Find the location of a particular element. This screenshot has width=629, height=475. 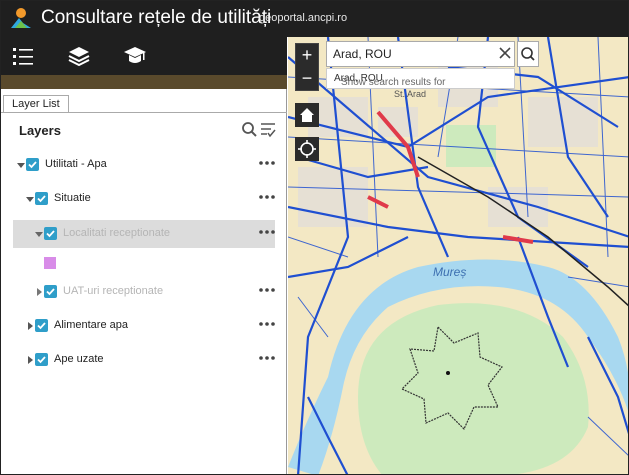

zoom-in-button: + is located at coordinates (307, 55).